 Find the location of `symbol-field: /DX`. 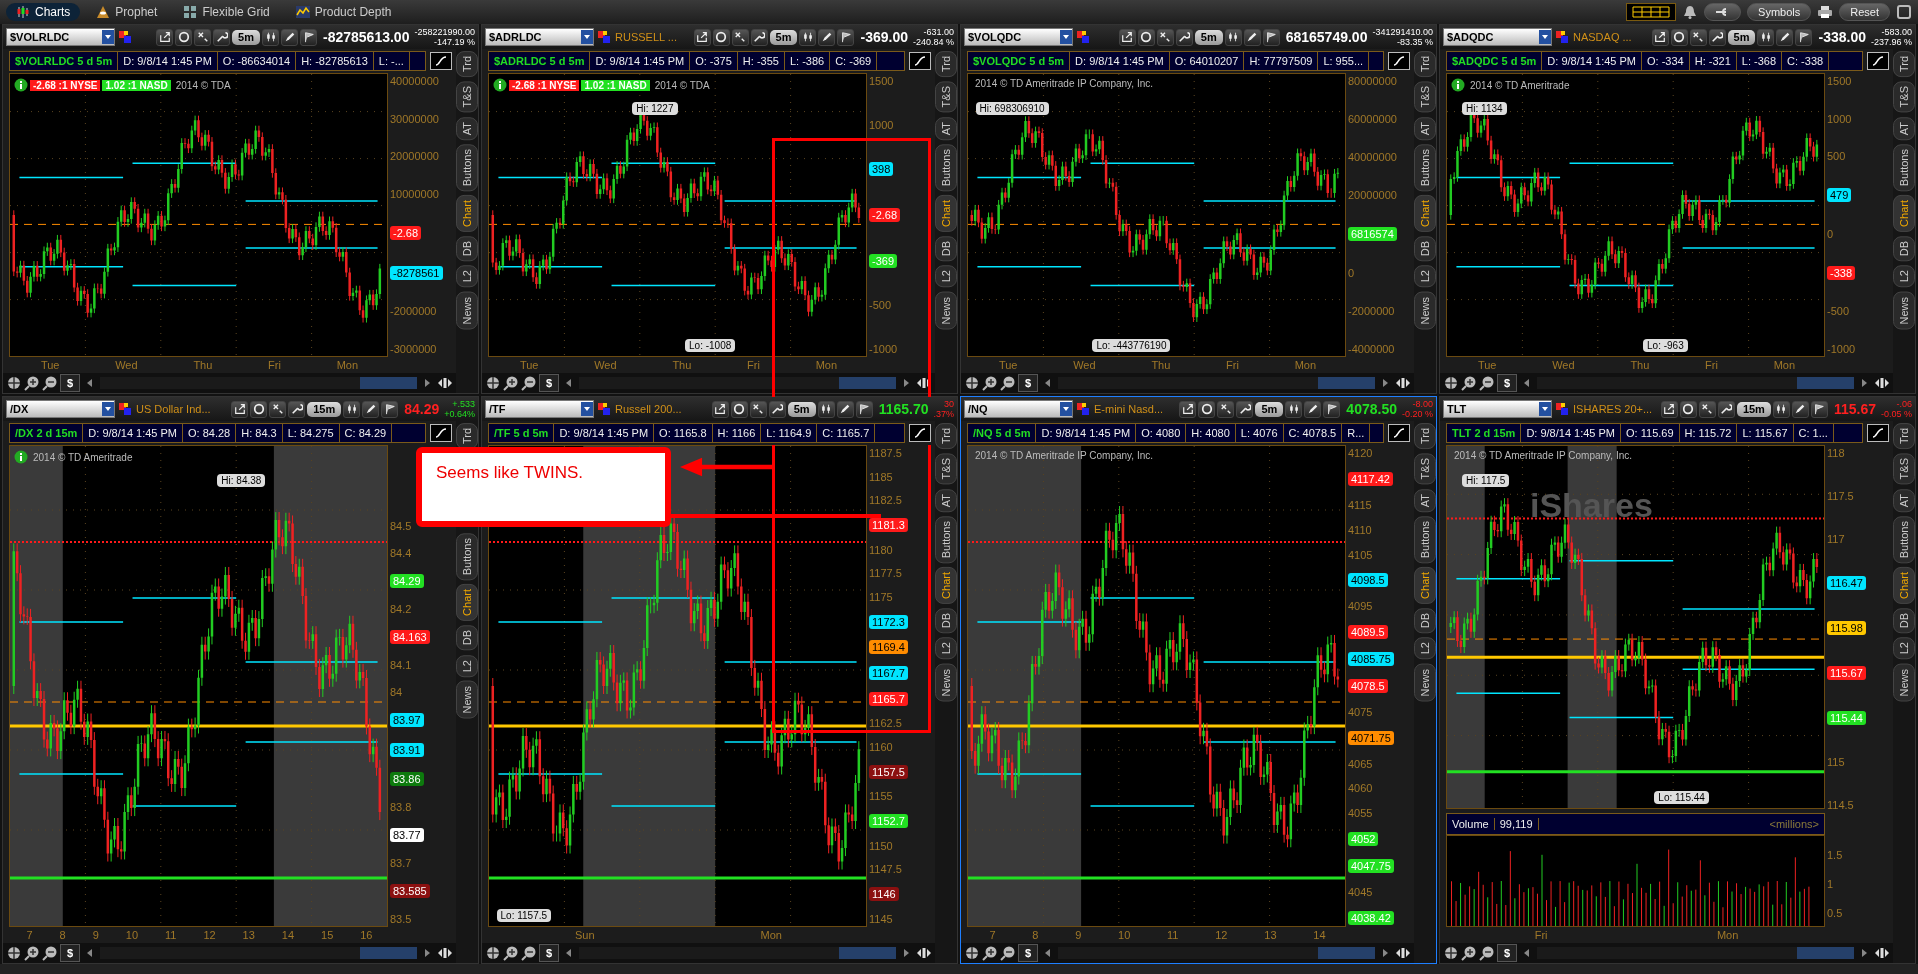

symbol-field: /DX is located at coordinates (60, 409).